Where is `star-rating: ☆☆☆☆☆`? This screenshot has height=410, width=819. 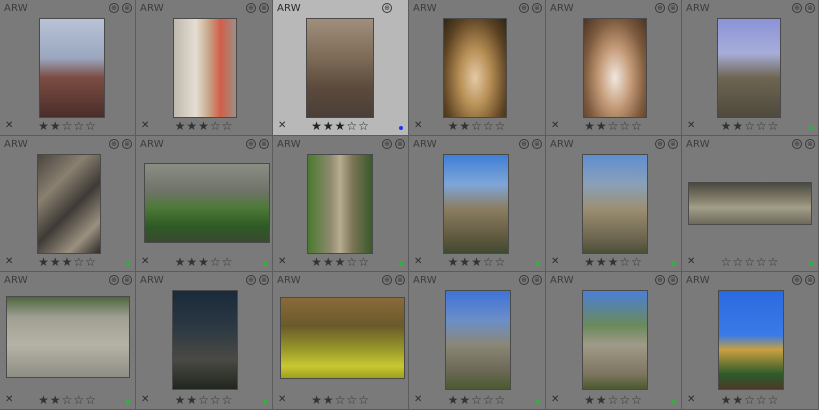 star-rating: ☆☆☆☆☆ is located at coordinates (750, 262).